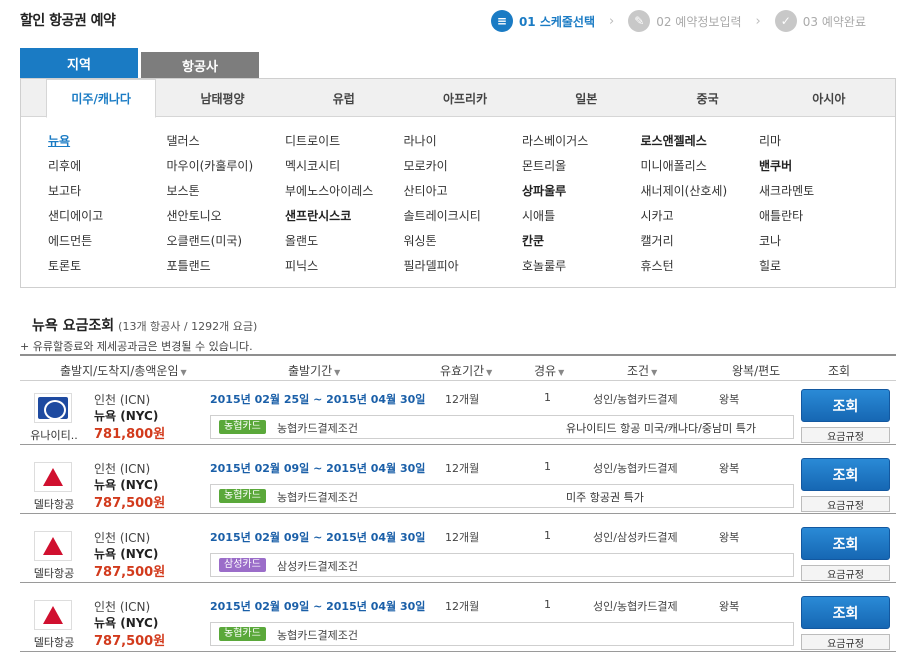 The height and width of the screenshot is (657, 900). Describe the element at coordinates (549, 370) in the screenshot. I see `col-stops: 경유 ▼` at that location.